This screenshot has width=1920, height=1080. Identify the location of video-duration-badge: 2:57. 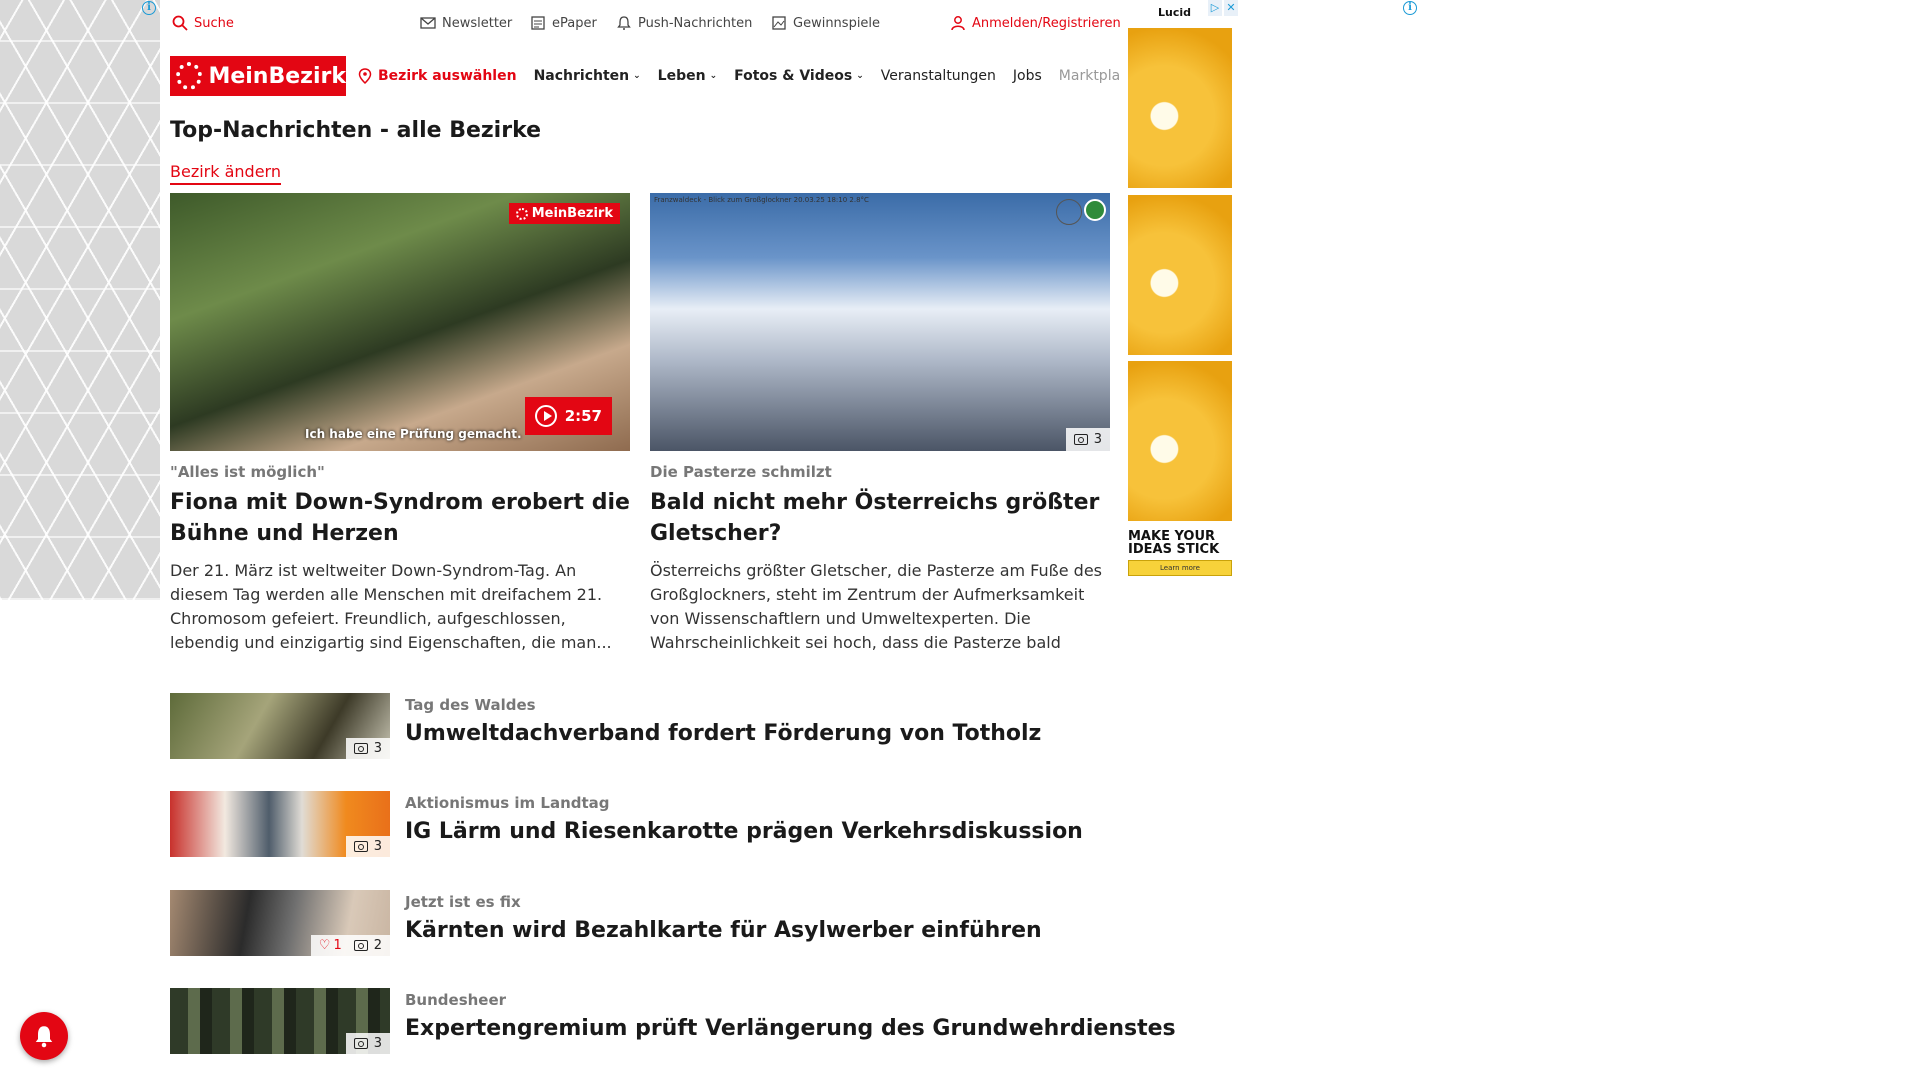
(568, 416).